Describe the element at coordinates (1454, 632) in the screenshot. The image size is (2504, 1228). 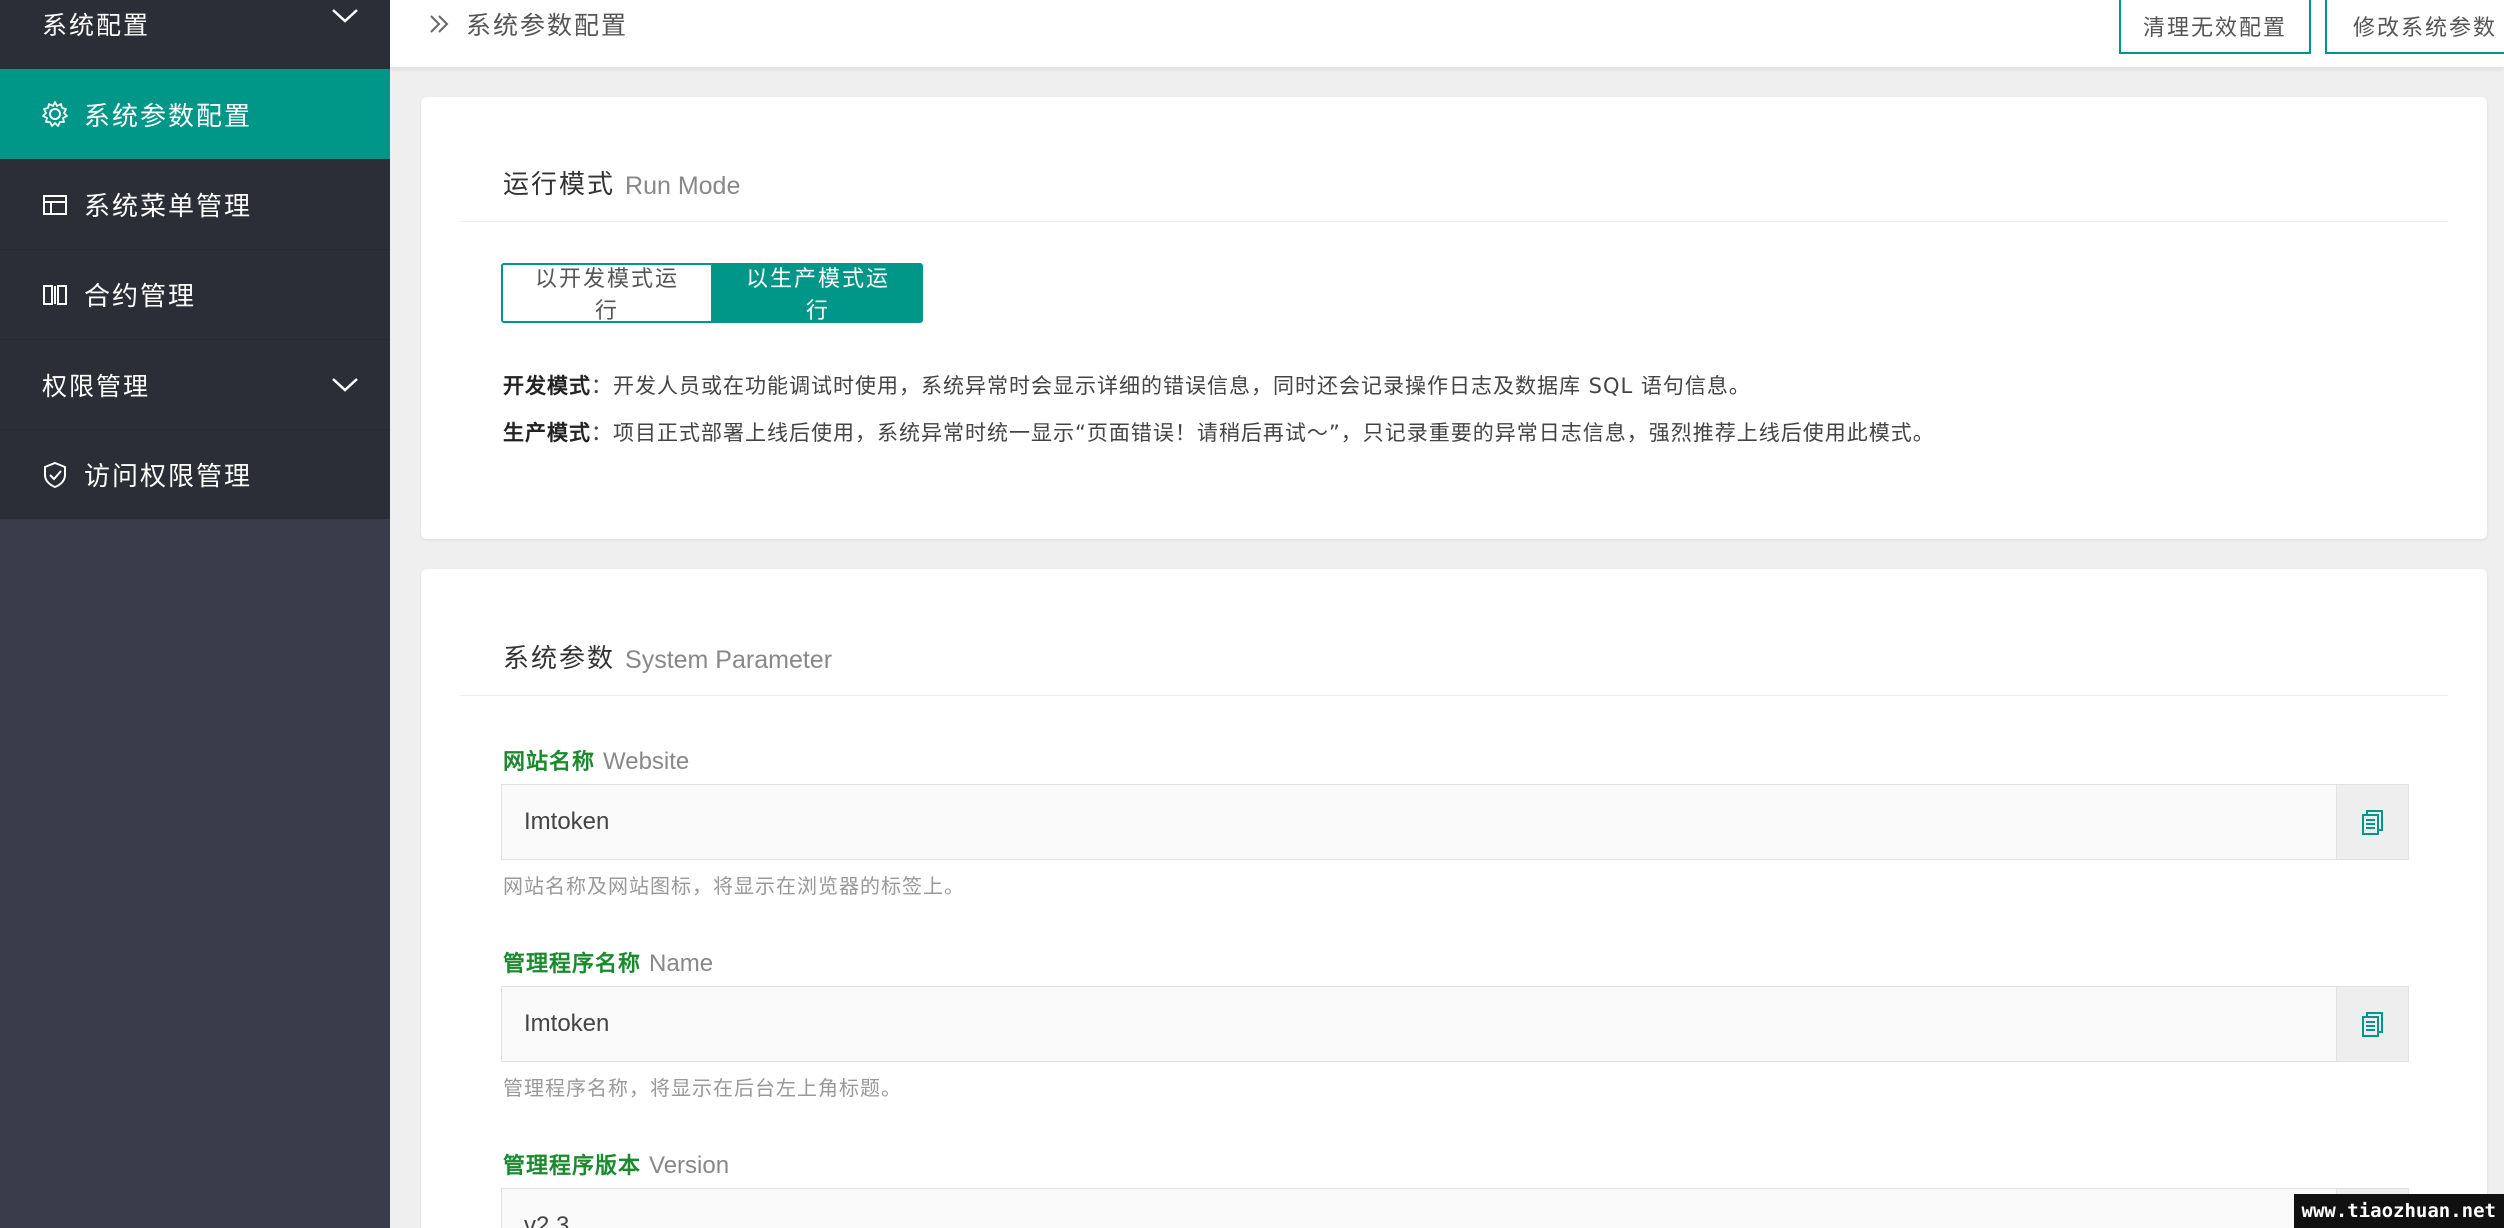
I see `card-title: 系统参数 System Parameter` at that location.